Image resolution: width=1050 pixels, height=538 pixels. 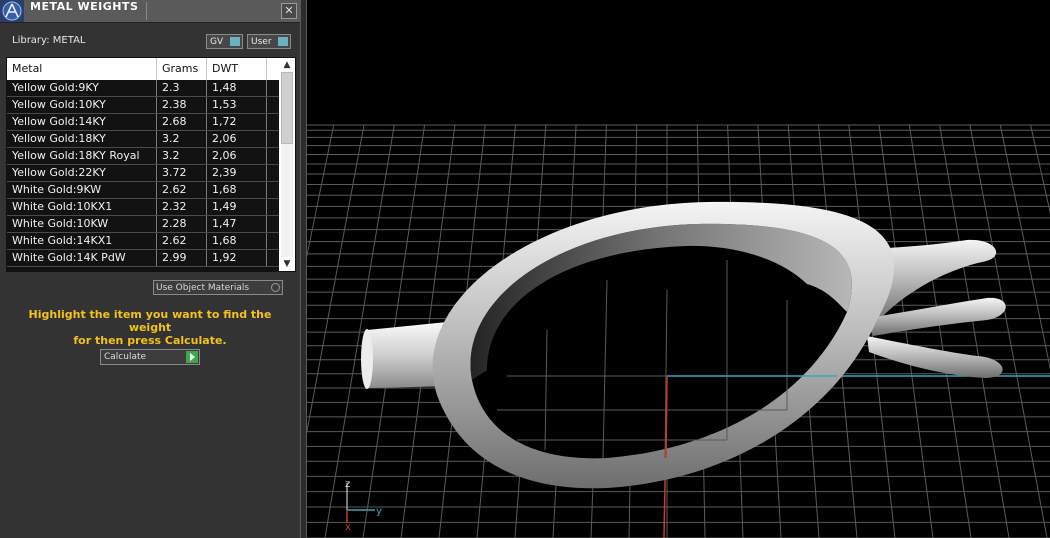 I want to click on close-button: ✕, so click(x=289, y=11).